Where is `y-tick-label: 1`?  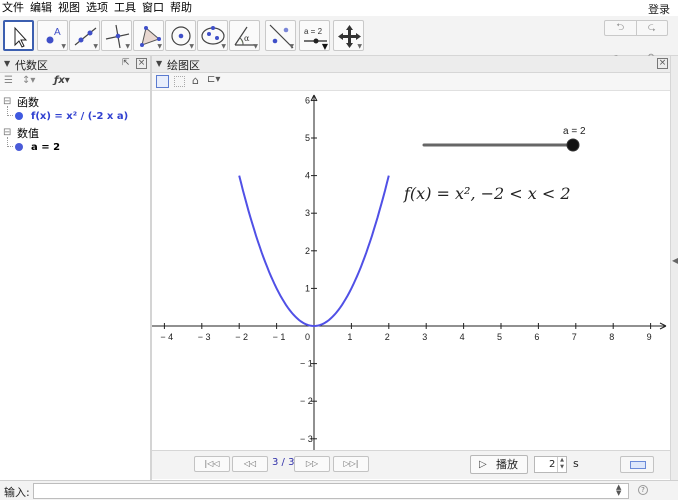 y-tick-label: 1 is located at coordinates (307, 288).